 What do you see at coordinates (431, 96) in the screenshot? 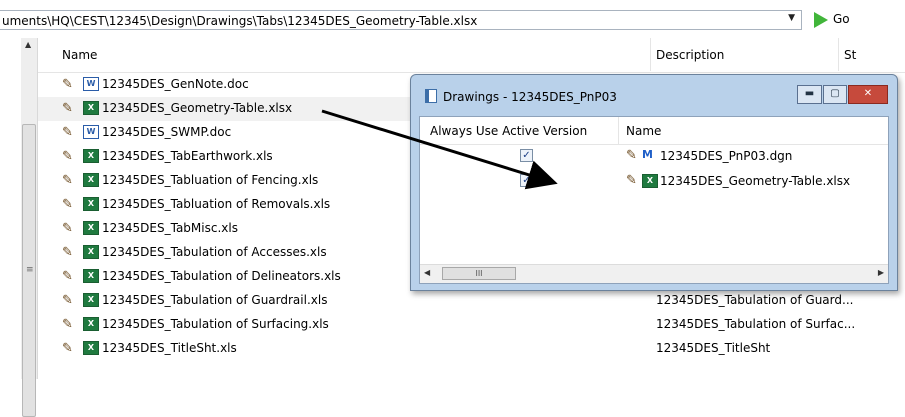
I see `dialog-window-icon` at bounding box center [431, 96].